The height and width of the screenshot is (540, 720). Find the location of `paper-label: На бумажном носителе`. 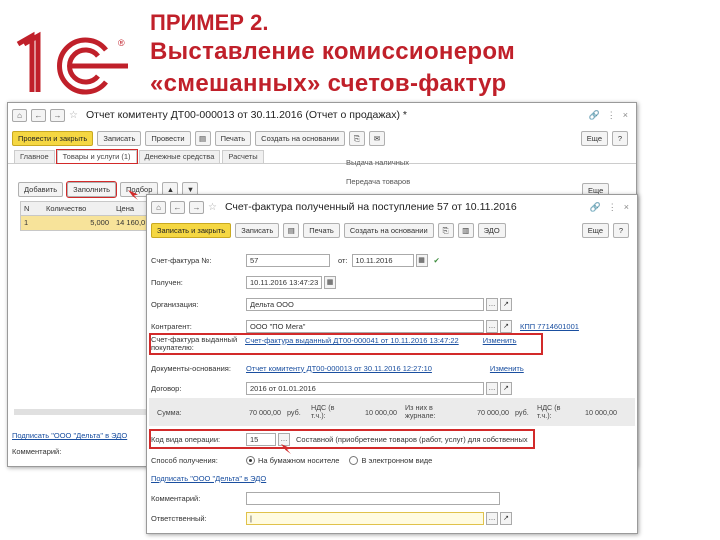

paper-label: На бумажном носителе is located at coordinates (299, 460).